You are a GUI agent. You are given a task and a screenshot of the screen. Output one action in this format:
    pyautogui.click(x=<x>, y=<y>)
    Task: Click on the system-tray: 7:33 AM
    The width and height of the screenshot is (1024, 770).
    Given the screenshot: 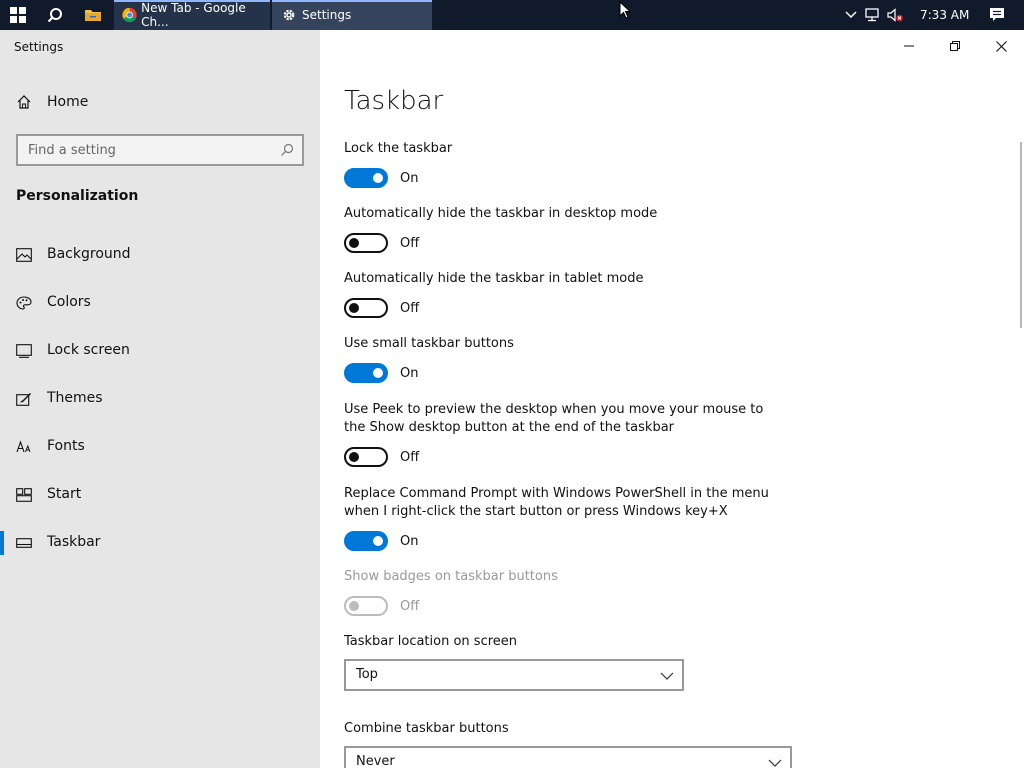 What is the action you would take?
    pyautogui.click(x=923, y=15)
    